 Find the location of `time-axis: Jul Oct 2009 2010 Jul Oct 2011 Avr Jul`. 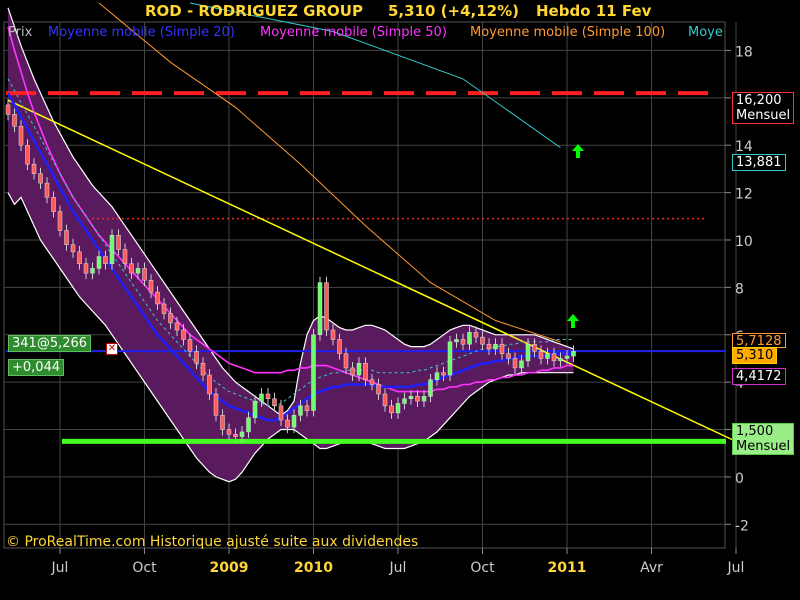

time-axis: Jul Oct 2009 2010 Jul Oct 2011 Avr Jul is located at coordinates (398, 562).